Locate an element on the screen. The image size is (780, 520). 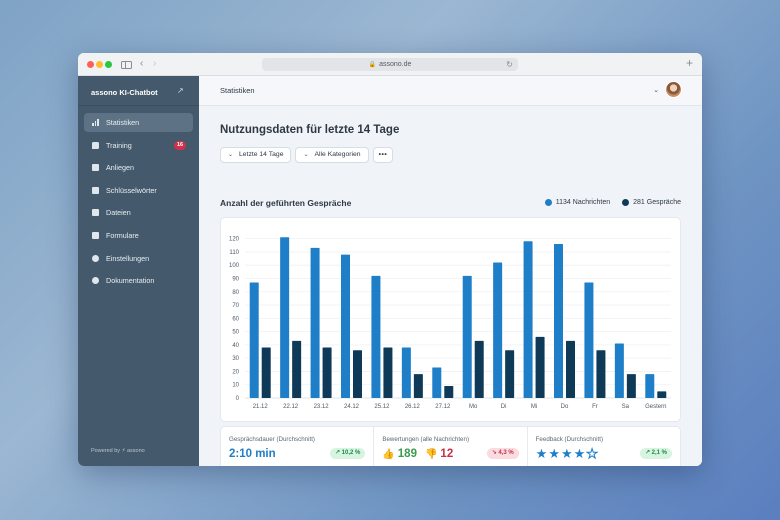
y-tick-label: 120 is located at coordinates (234, 240).